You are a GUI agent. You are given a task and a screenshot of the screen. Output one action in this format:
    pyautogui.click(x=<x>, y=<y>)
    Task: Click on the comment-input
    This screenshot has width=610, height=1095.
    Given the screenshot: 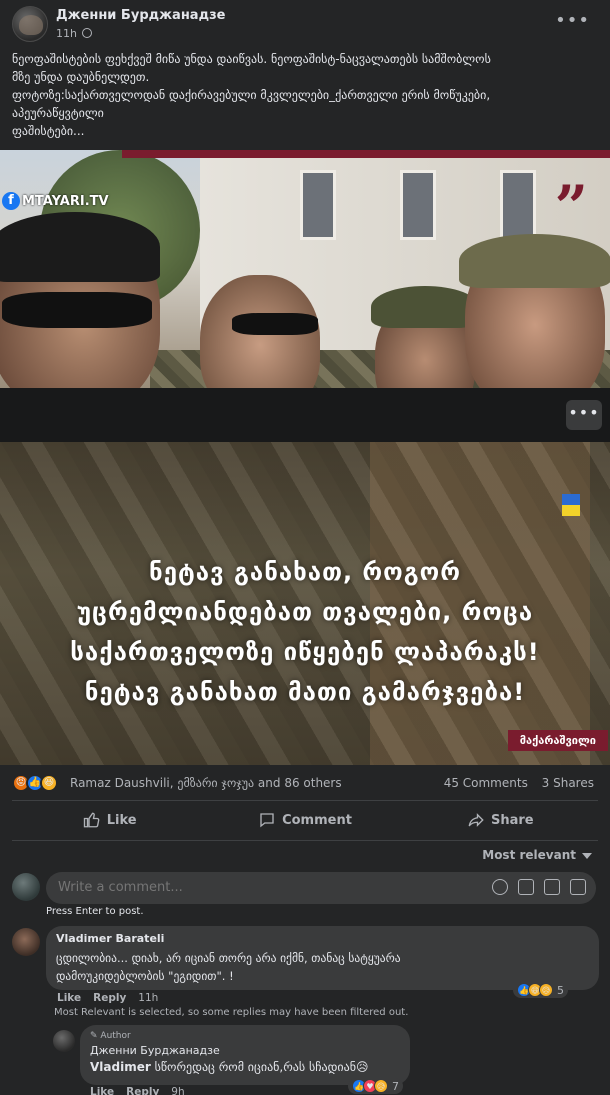 What is the action you would take?
    pyautogui.click(x=208, y=887)
    